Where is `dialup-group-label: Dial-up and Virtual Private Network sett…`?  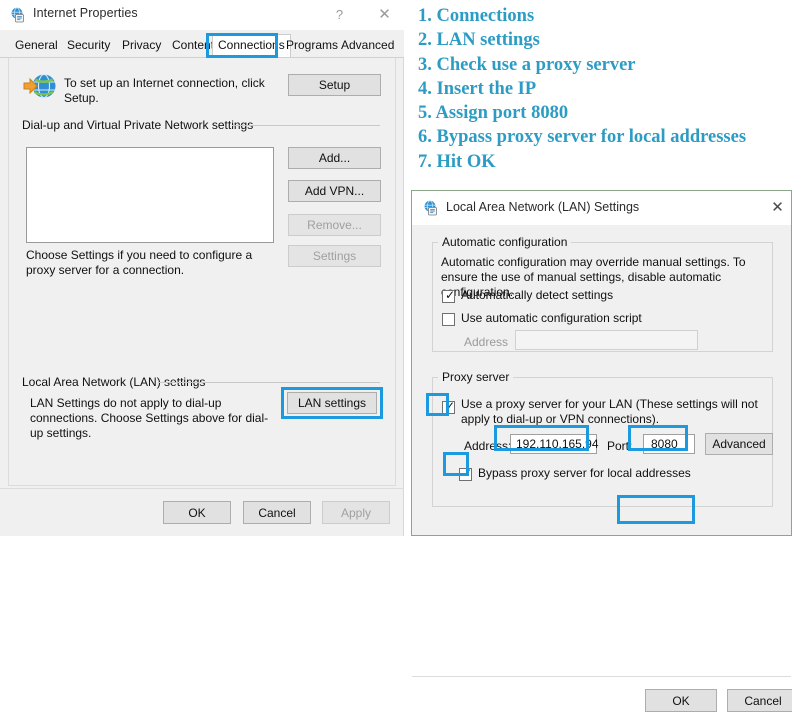
dialup-group-label: Dial-up and Virtual Private Network sett… is located at coordinates (140, 125).